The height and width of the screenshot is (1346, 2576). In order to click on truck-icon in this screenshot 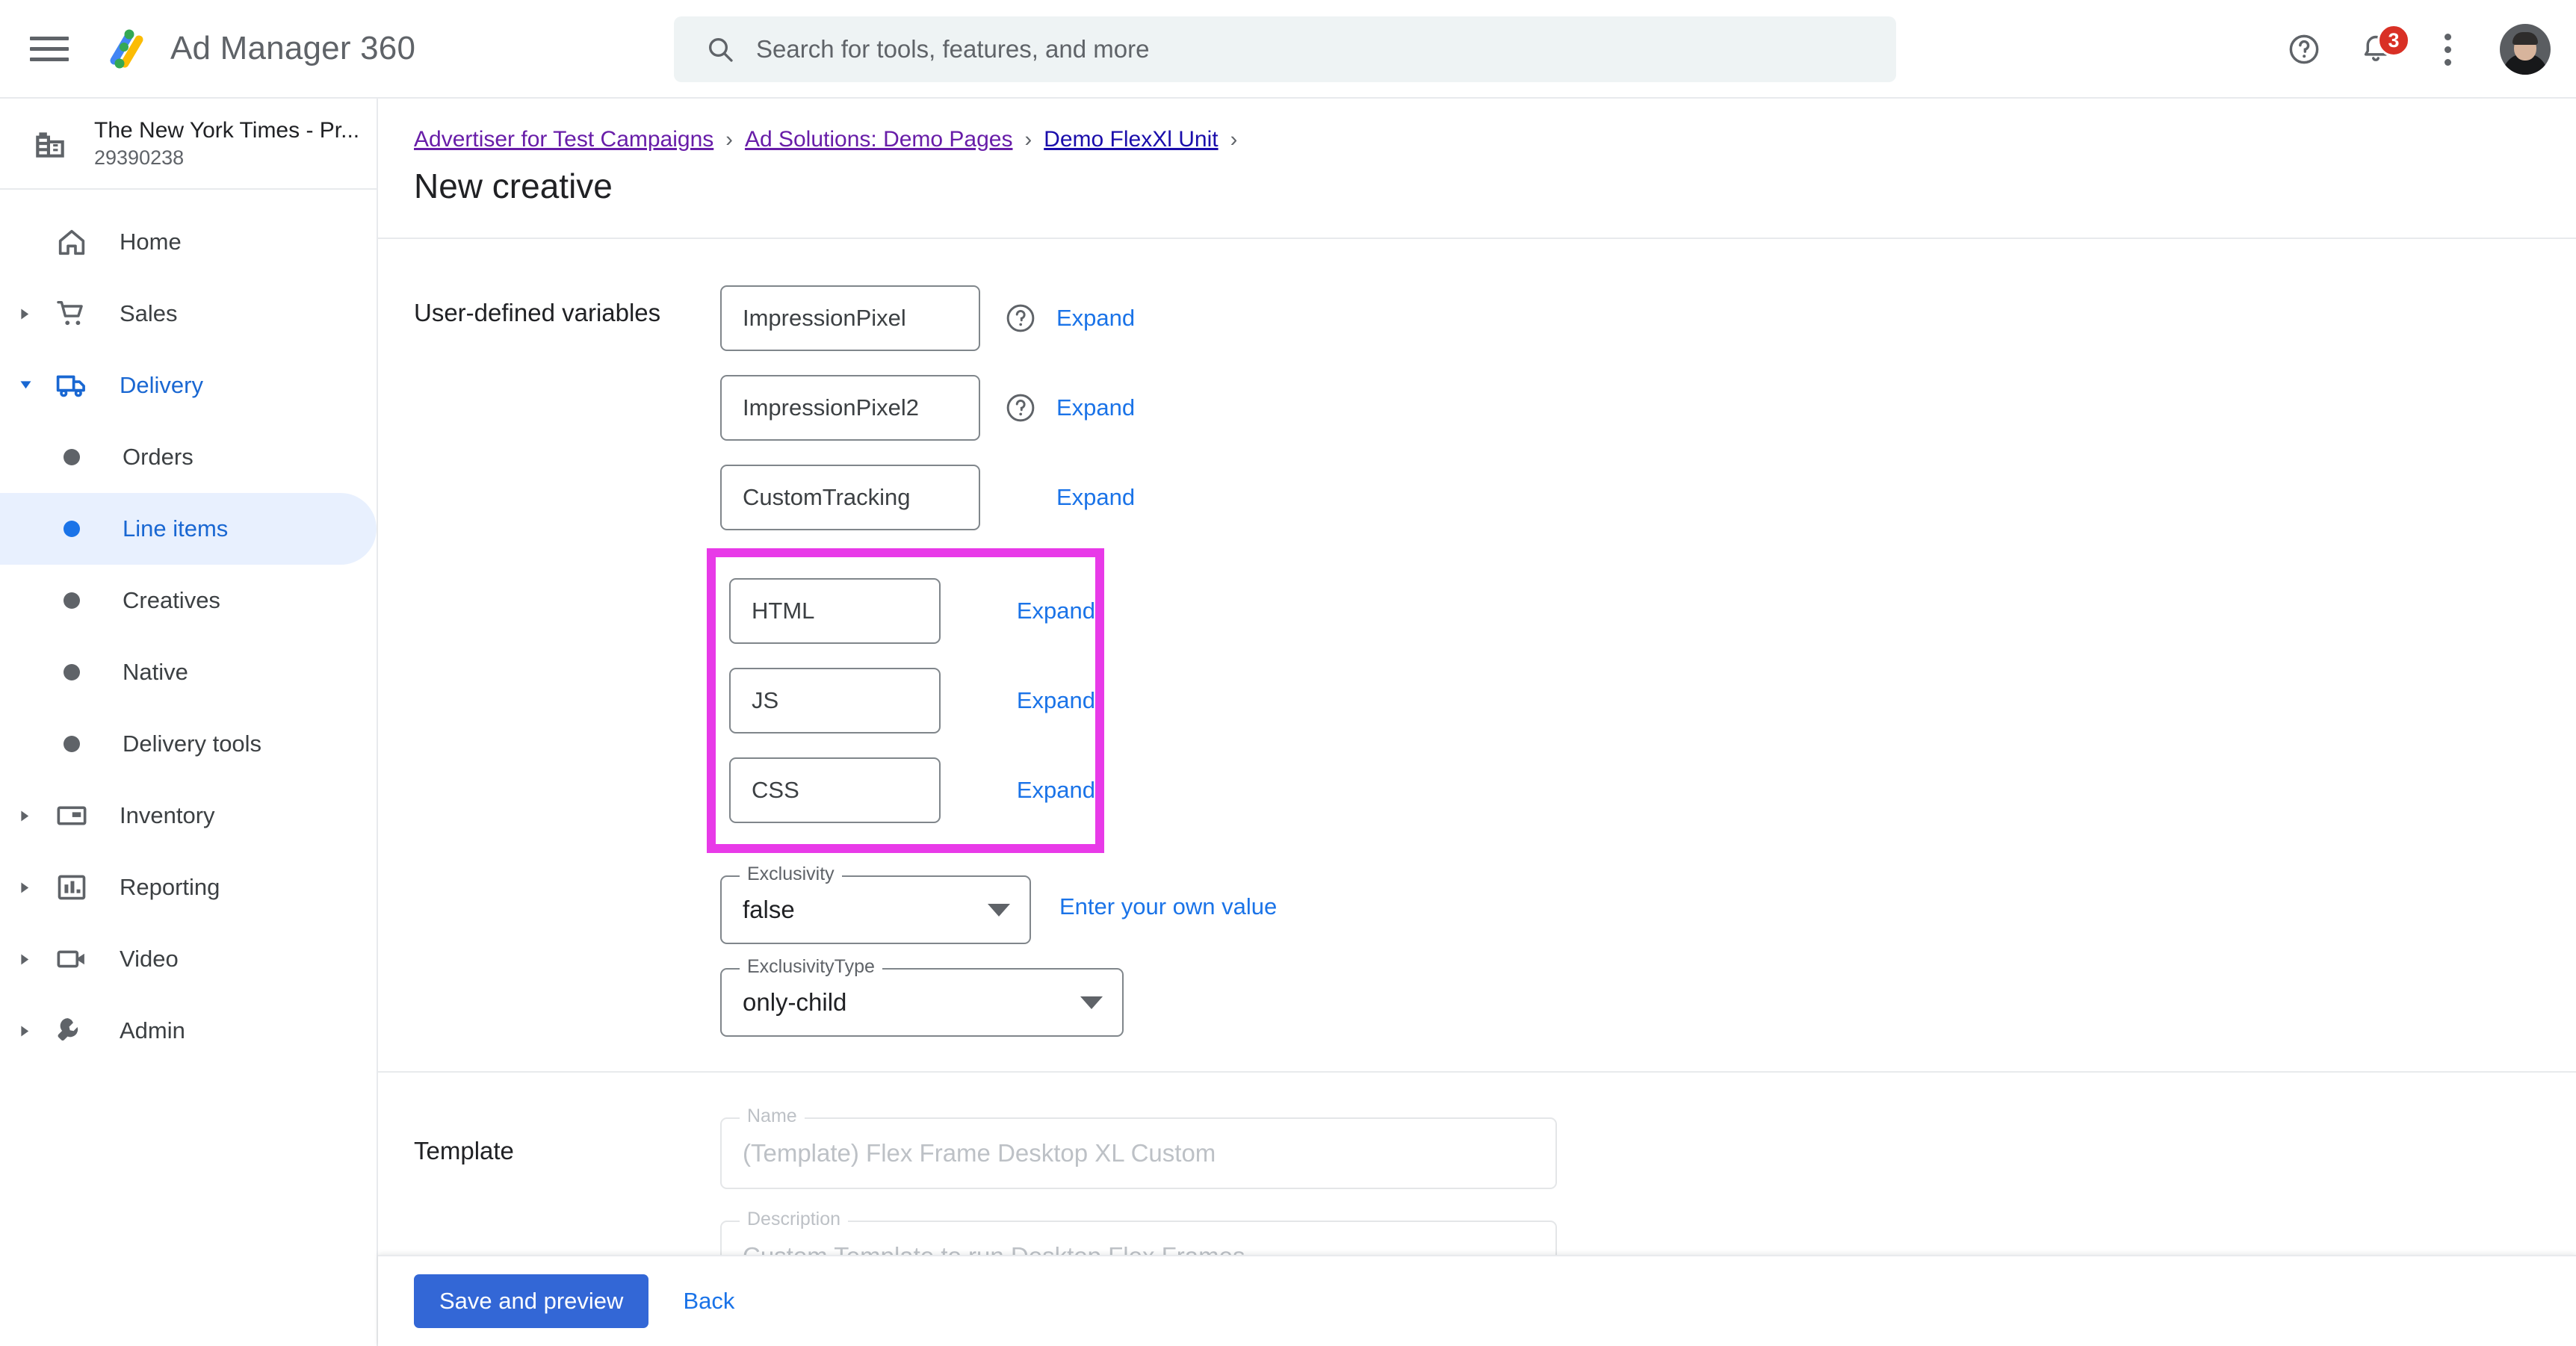, I will do `click(71, 385)`.